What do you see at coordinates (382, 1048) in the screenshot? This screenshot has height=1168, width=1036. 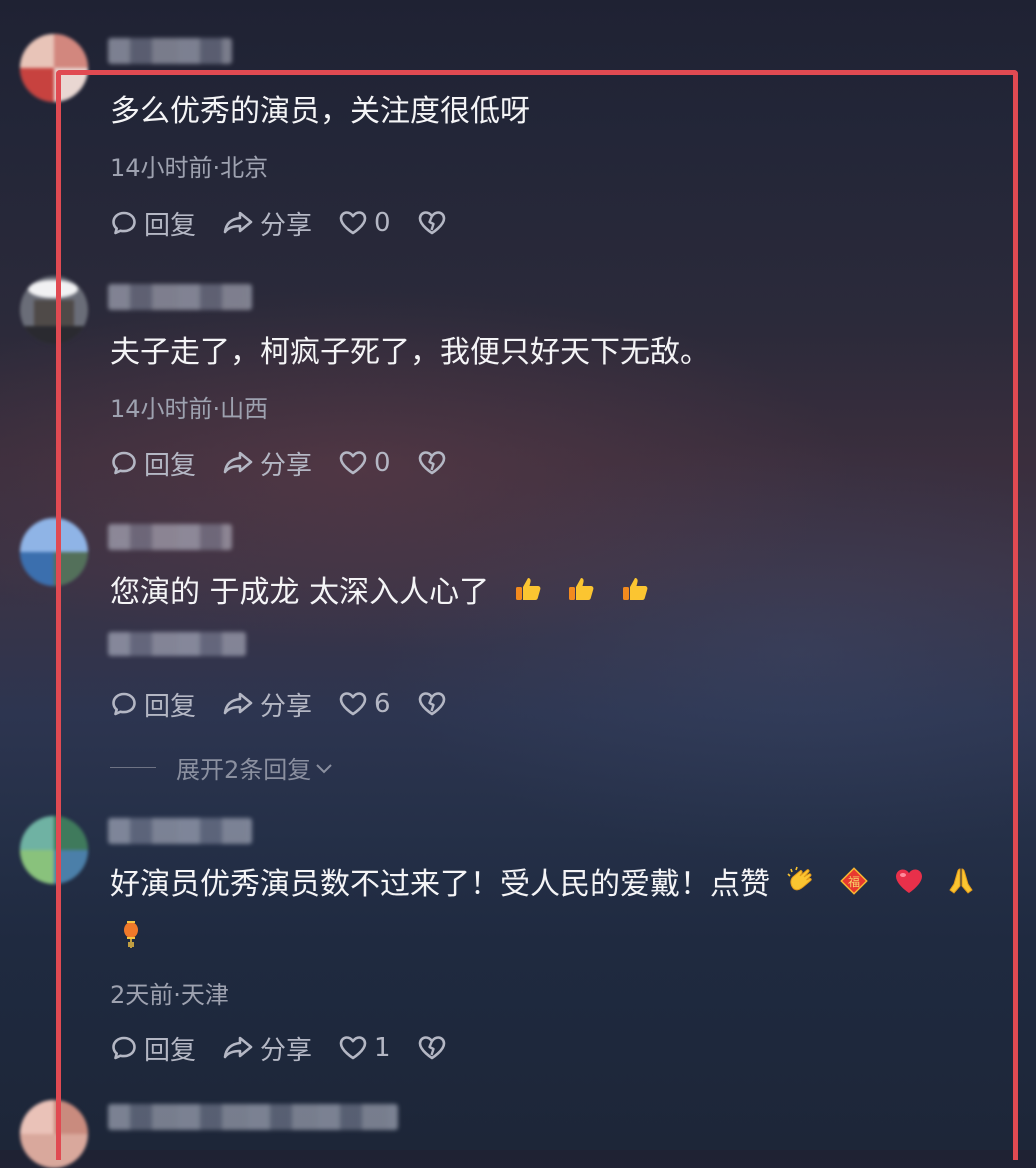 I see `like-count: 1` at bounding box center [382, 1048].